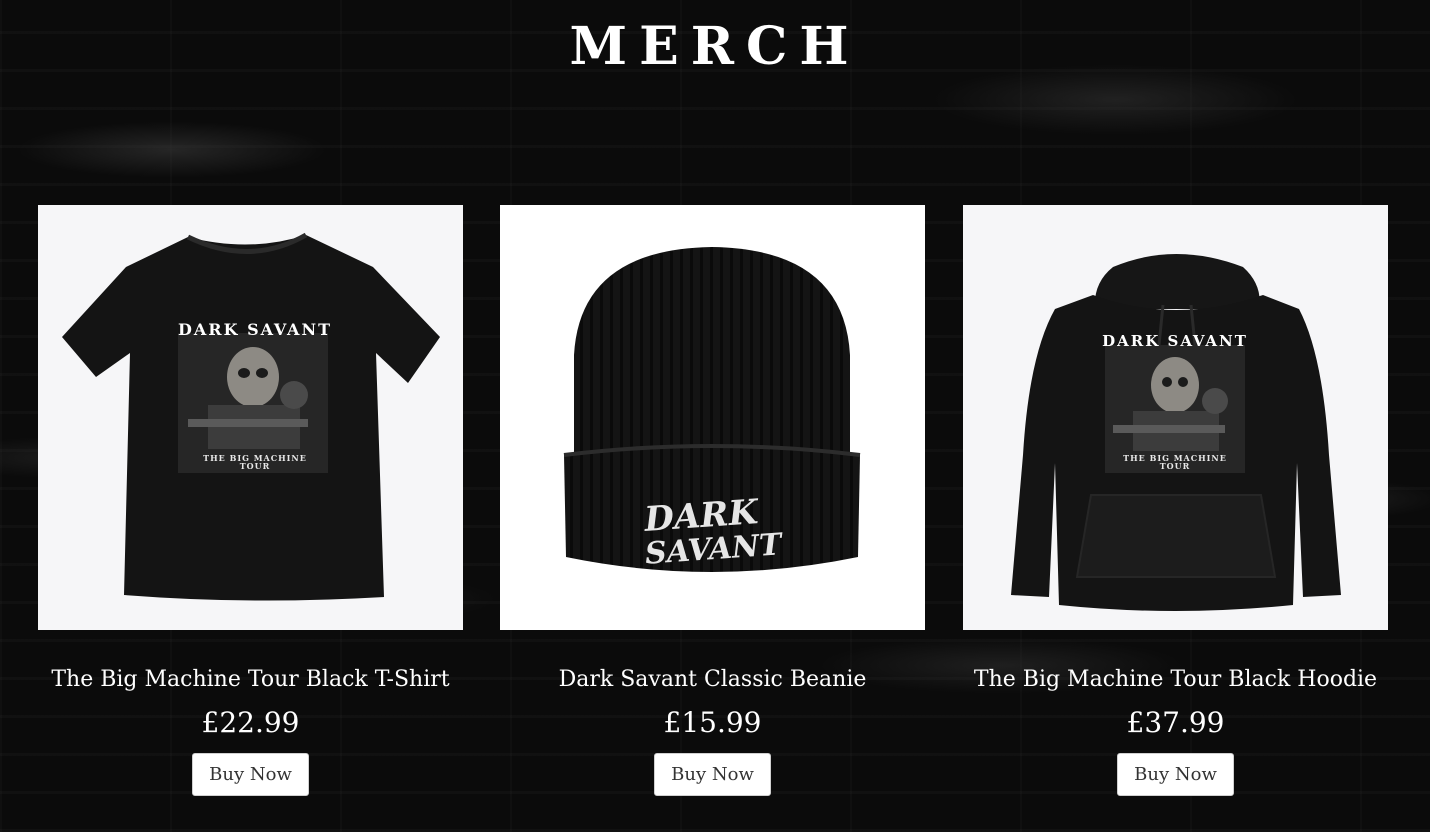  Describe the element at coordinates (712, 352) in the screenshot. I see `beanie-crown` at that location.